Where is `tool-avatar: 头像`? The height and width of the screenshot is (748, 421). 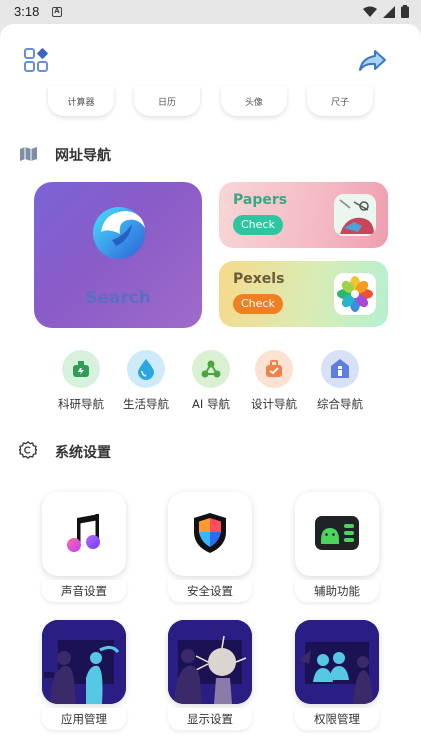 tool-avatar: 头像 is located at coordinates (254, 101).